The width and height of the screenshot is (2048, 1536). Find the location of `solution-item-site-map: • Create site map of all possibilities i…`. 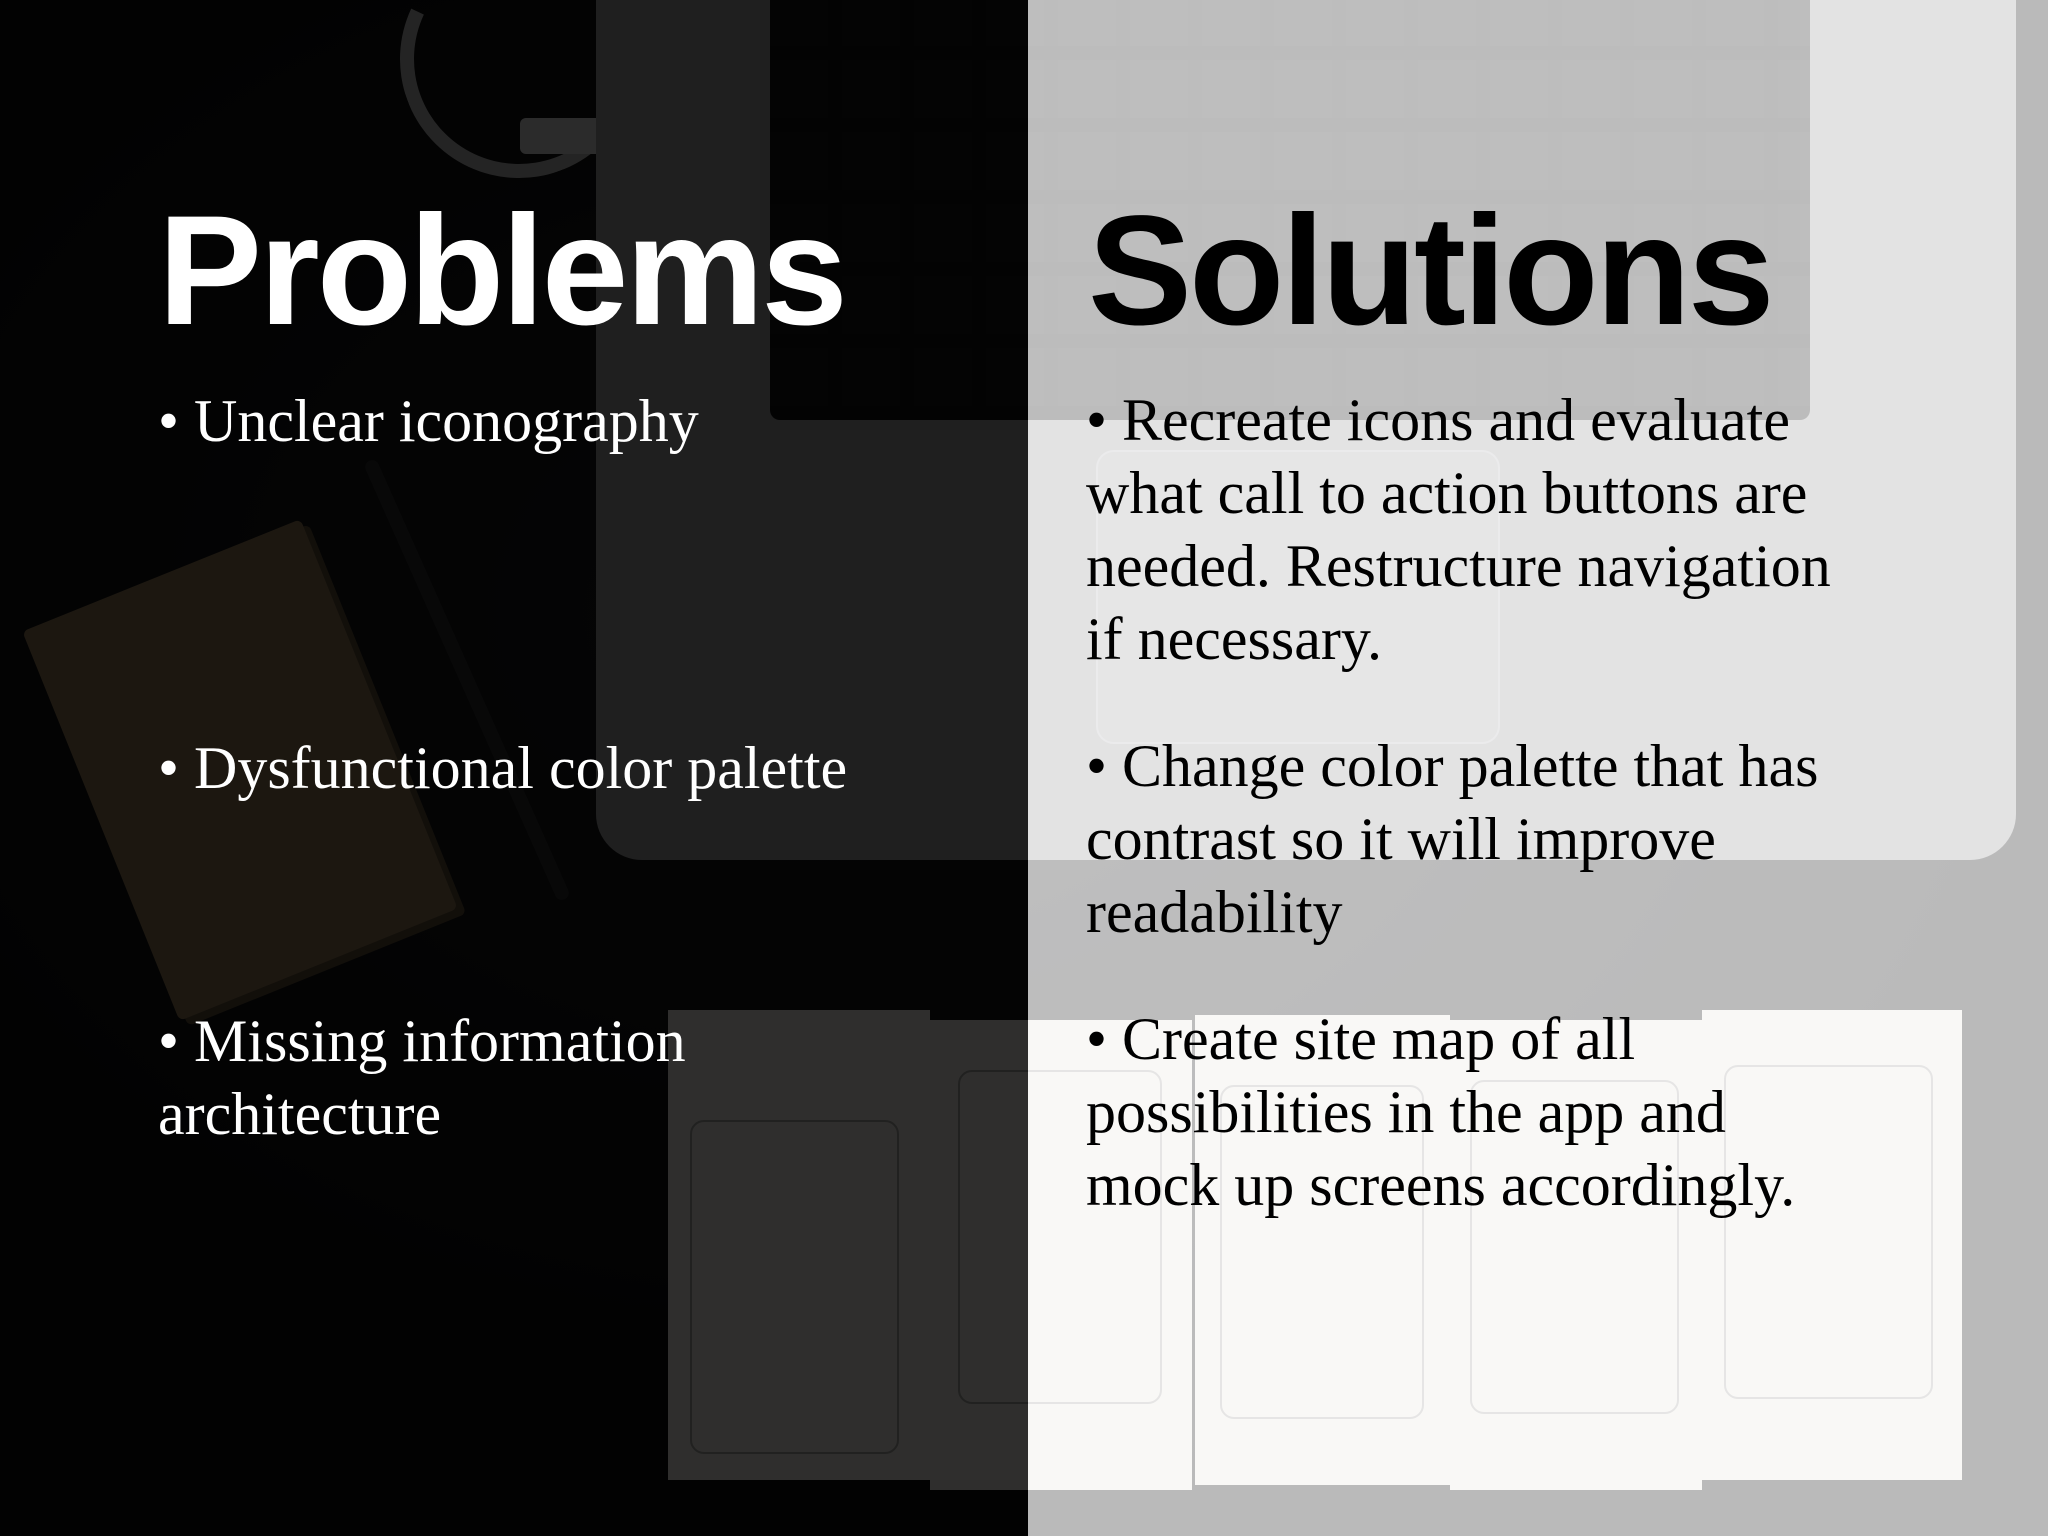

solution-item-site-map: • Create site map of all possibilities i… is located at coordinates (1441, 1112).